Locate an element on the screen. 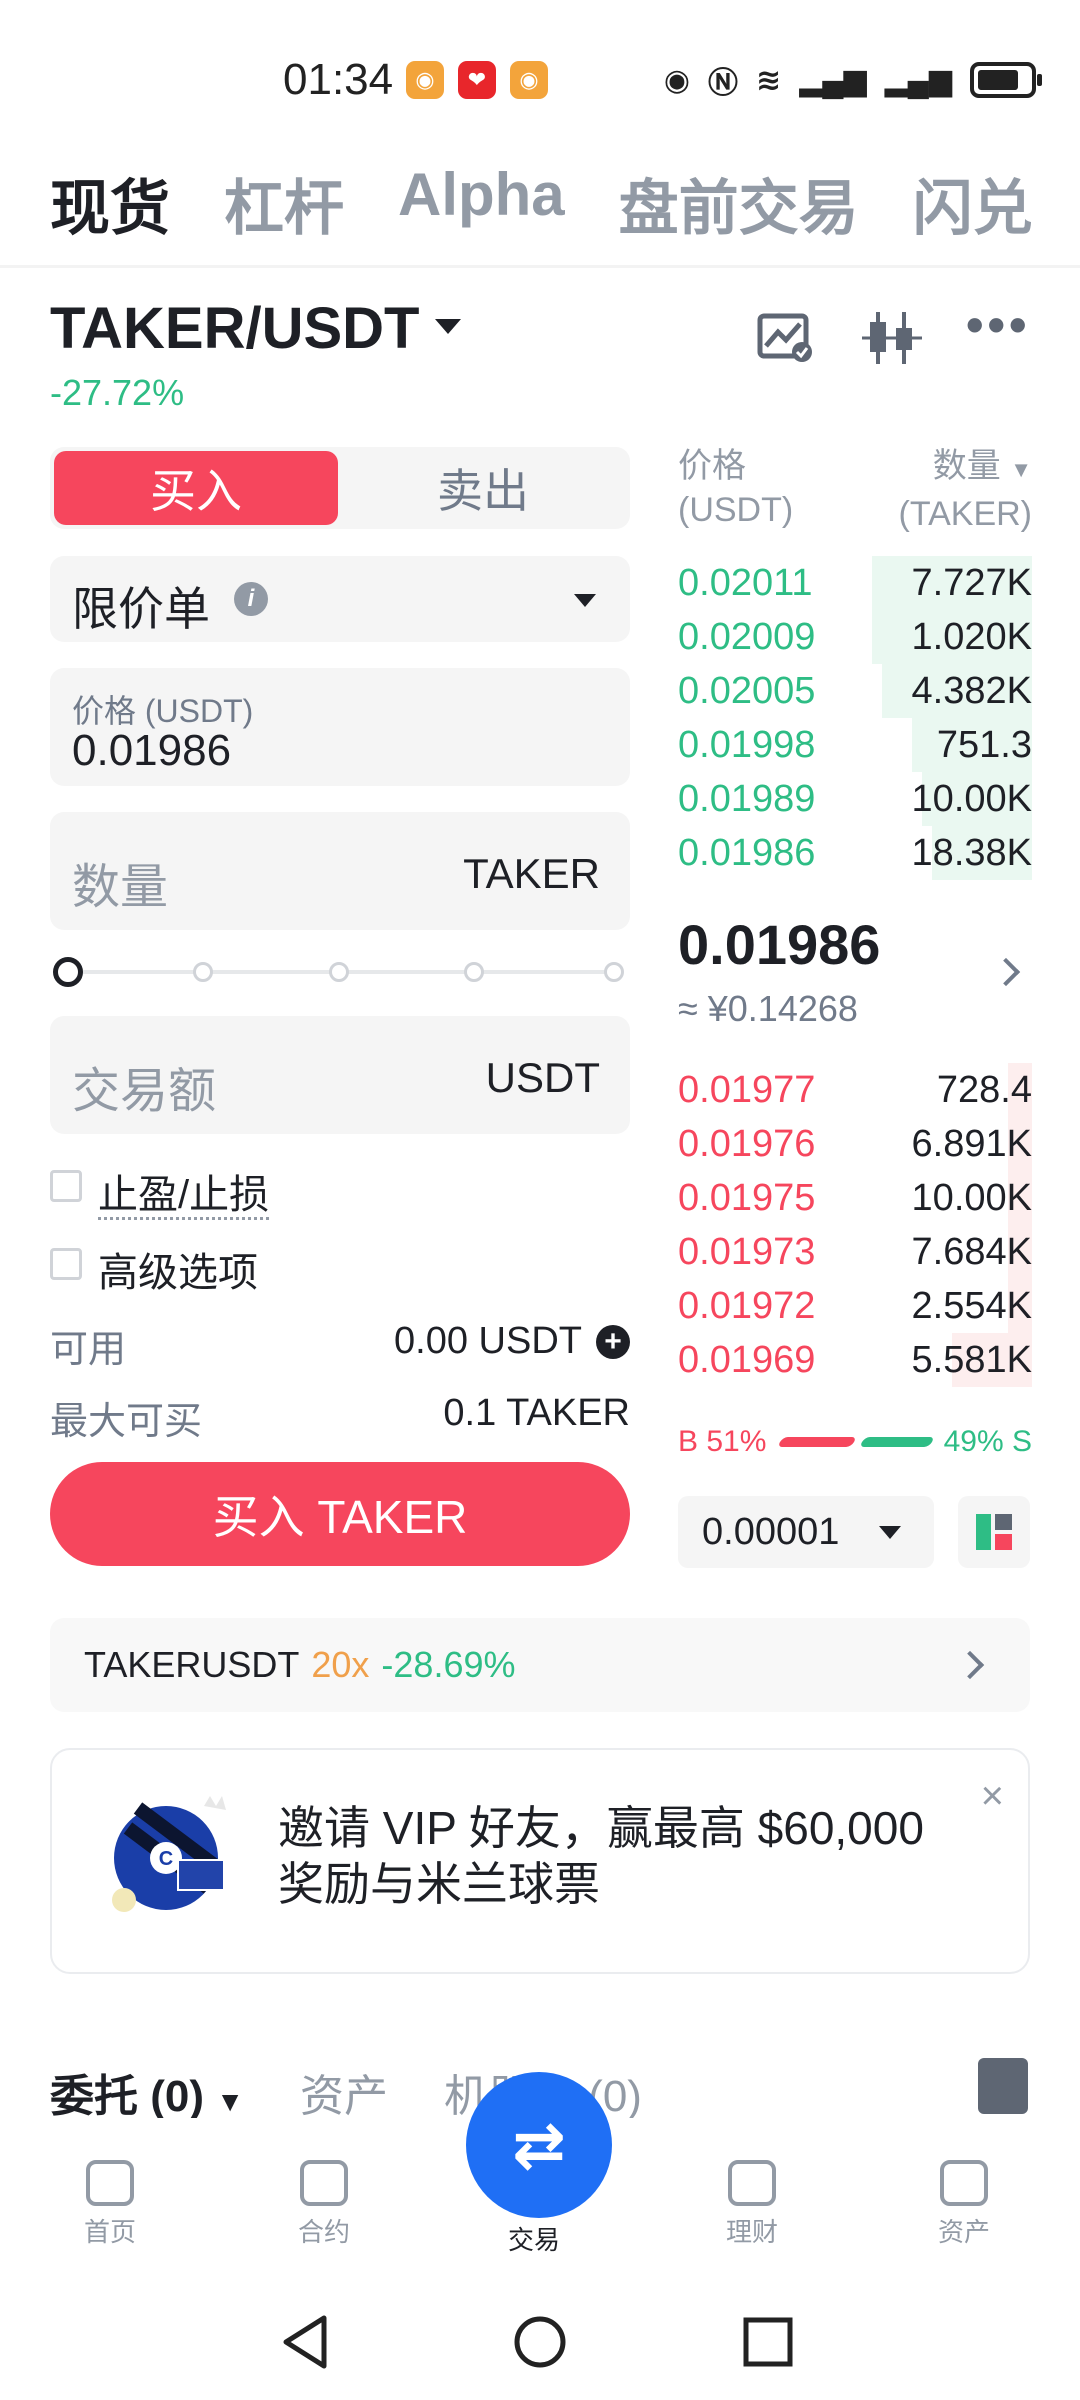 The height and width of the screenshot is (2400, 1080). orderbook-row: 0.01975 10.00K is located at coordinates (855, 1198).